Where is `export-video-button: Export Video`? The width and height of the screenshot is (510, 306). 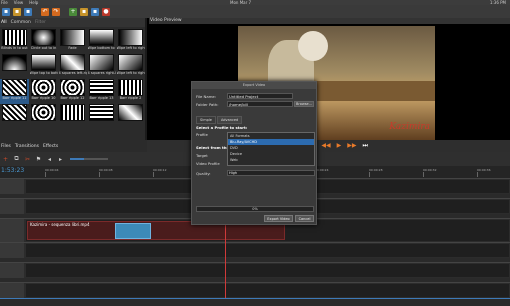 export-video-button: Export Video is located at coordinates (278, 218).